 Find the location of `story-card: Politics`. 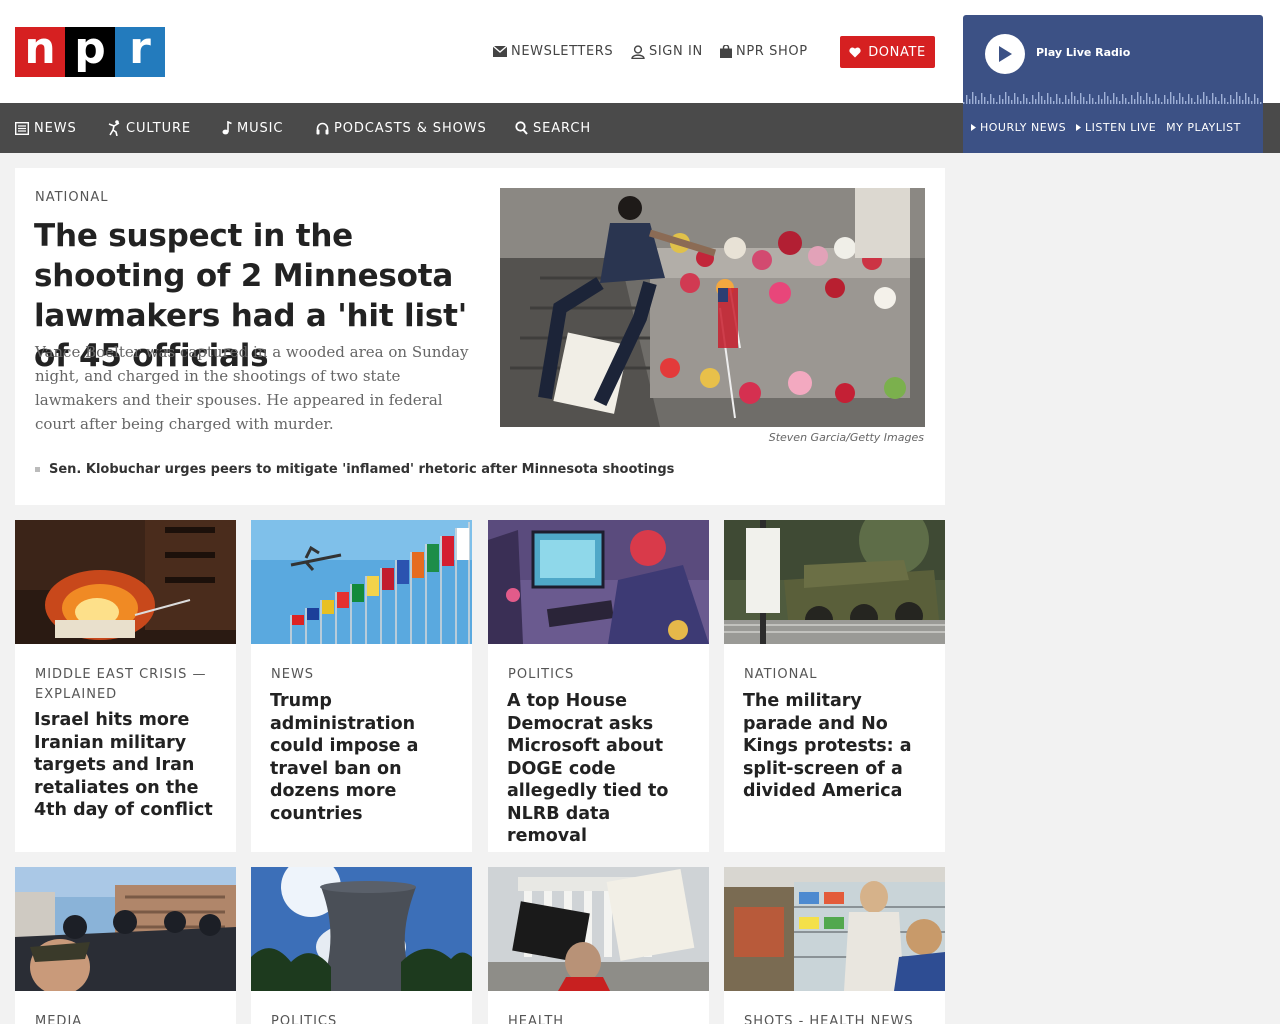

story-card: Politics is located at coordinates (361, 945).